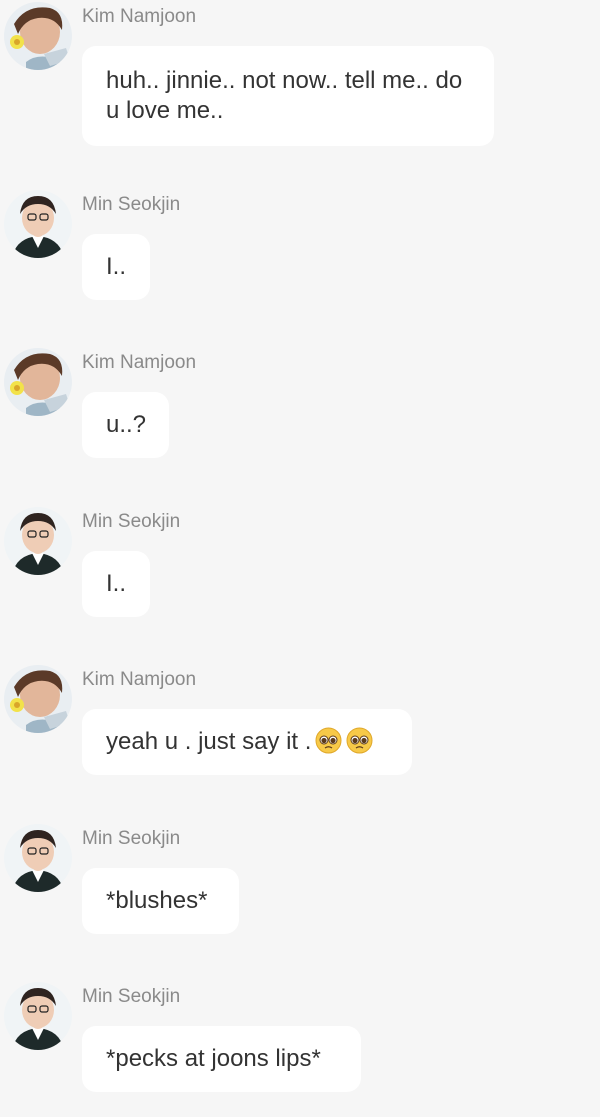 This screenshot has height=1117, width=600. Describe the element at coordinates (125, 425) in the screenshot. I see `message-bubble: u..?` at that location.